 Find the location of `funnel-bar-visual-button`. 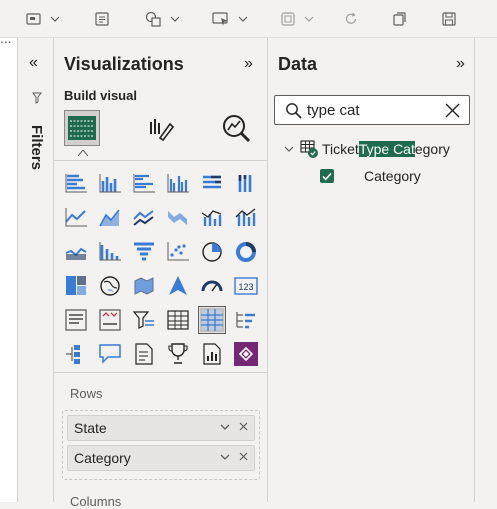

funnel-bar-visual-button is located at coordinates (110, 252).